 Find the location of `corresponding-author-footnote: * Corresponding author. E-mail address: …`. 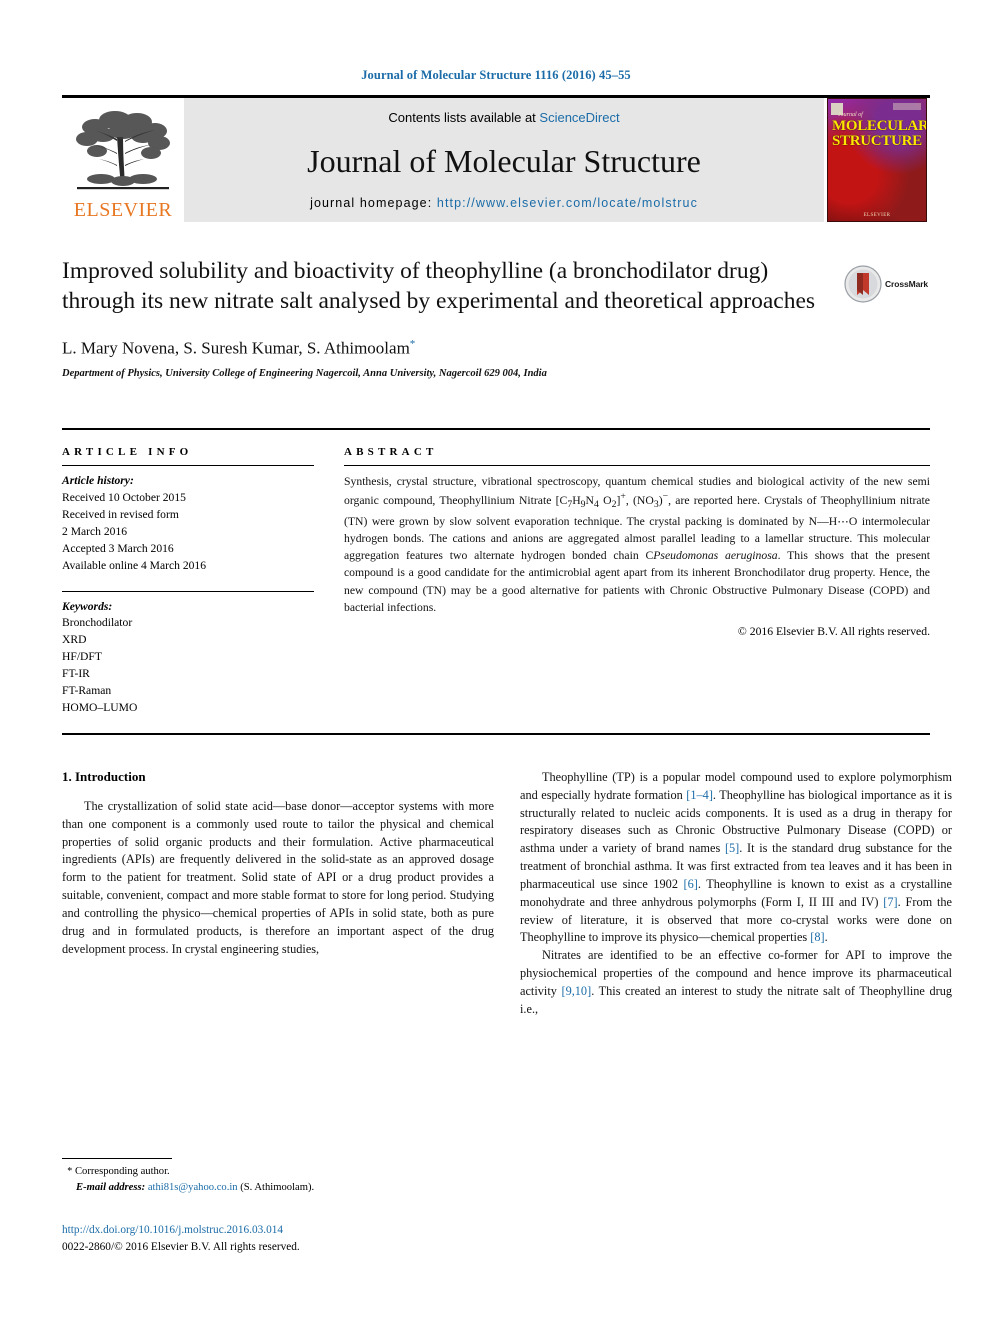

corresponding-author-footnote: * Corresponding author. E-mail address: … is located at coordinates (278, 1177).